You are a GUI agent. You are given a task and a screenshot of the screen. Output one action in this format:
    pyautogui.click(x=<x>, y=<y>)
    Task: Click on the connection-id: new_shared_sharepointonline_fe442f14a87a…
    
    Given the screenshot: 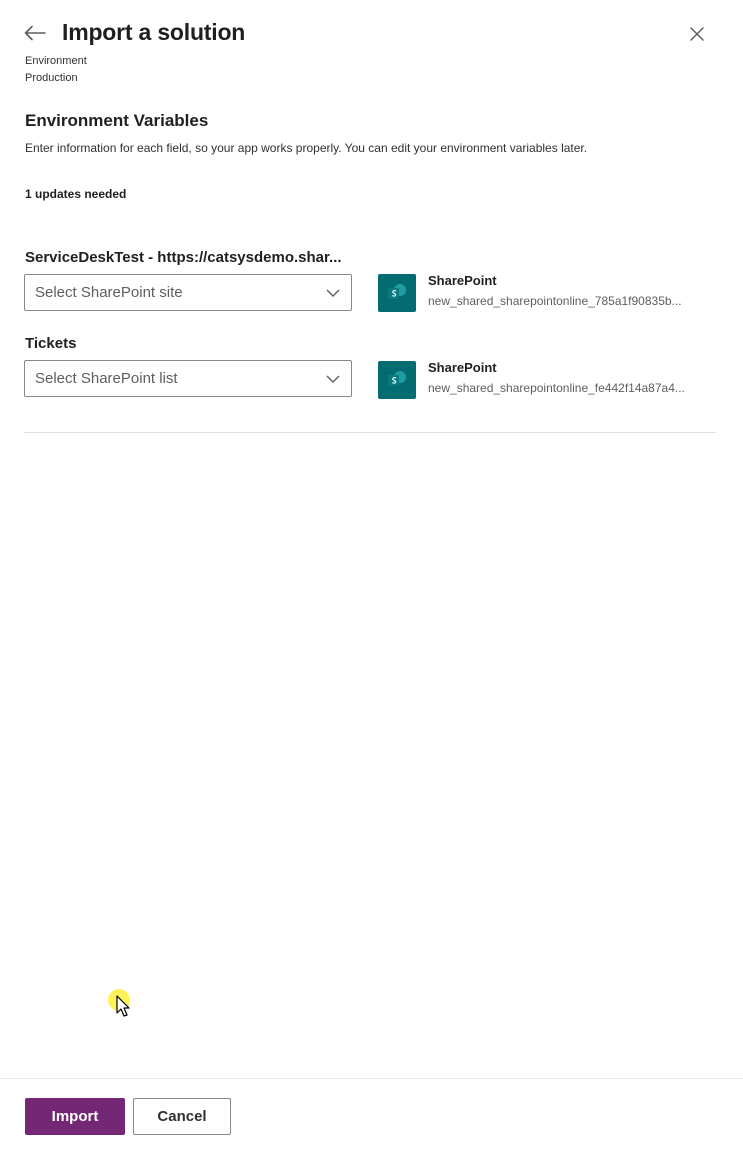 What is the action you would take?
    pyautogui.click(x=556, y=388)
    